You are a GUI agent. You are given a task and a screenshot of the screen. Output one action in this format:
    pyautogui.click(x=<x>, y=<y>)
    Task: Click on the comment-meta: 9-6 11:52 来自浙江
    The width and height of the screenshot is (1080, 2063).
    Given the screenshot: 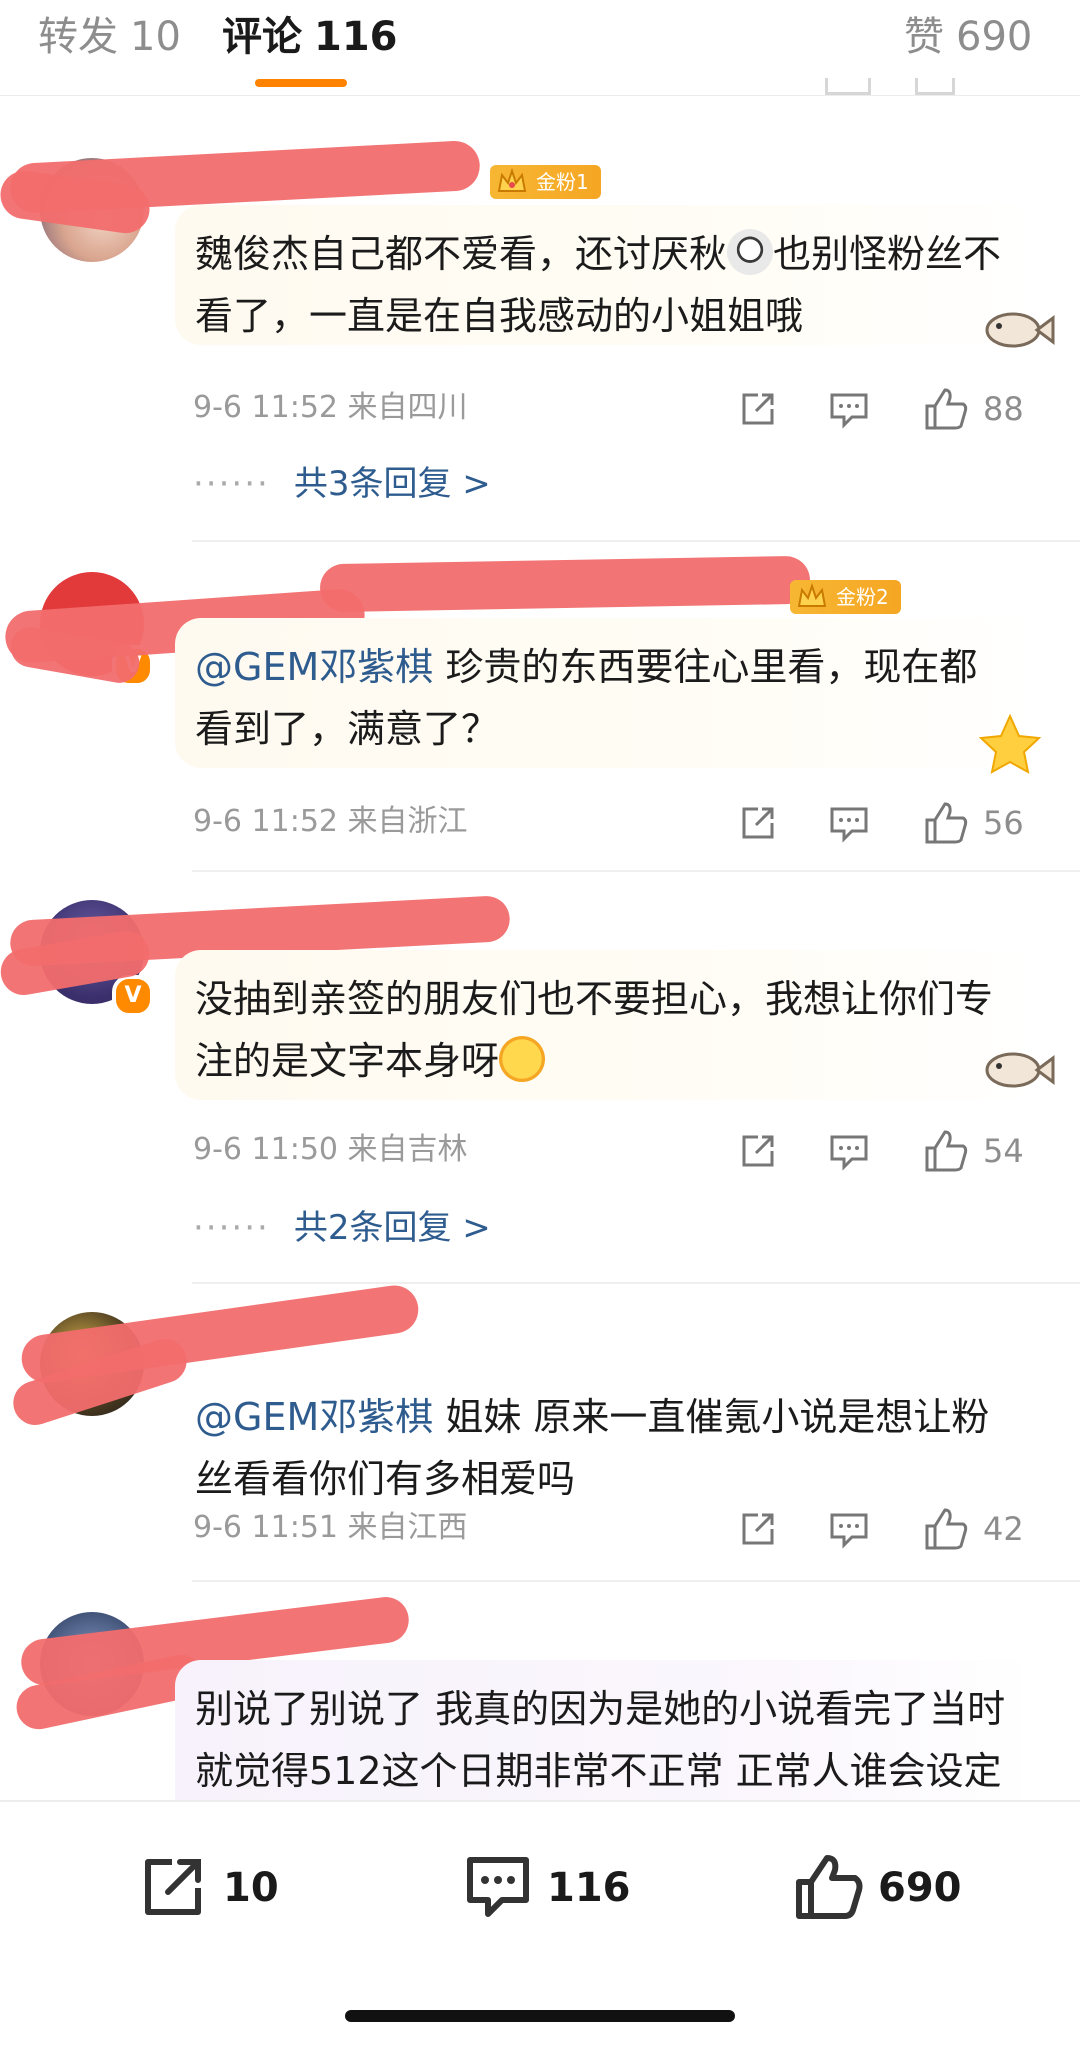 What is the action you would take?
    pyautogui.click(x=330, y=822)
    